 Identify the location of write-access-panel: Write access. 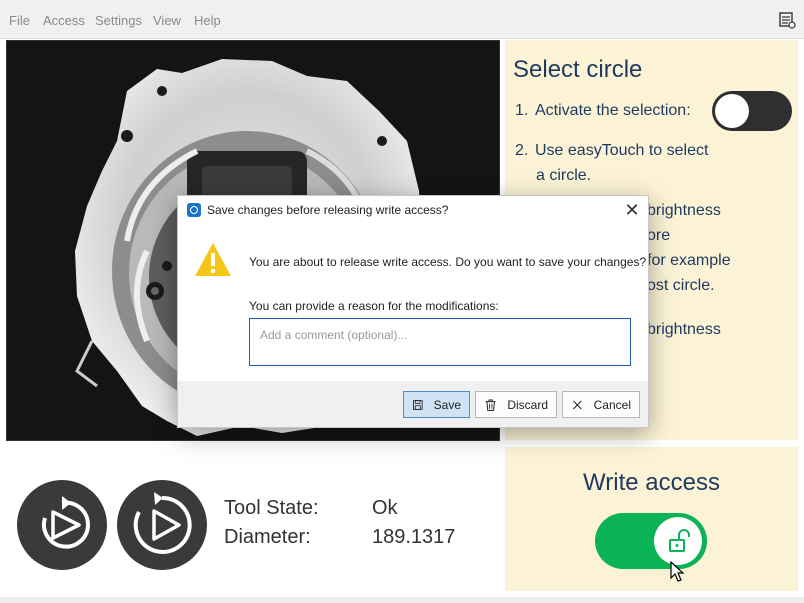
(651, 519).